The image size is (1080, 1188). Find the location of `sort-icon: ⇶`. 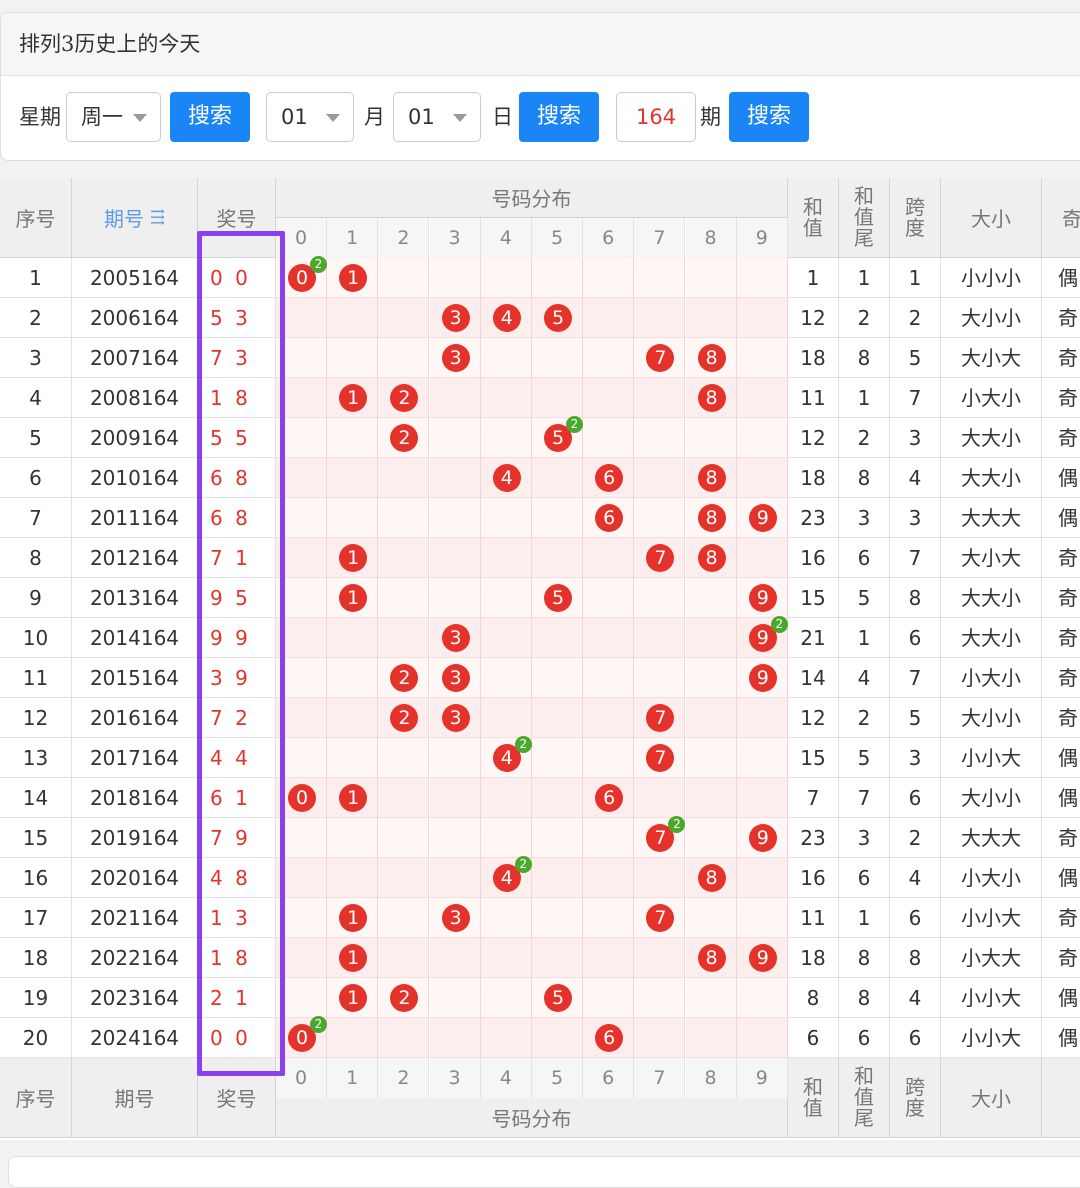

sort-icon: ⇶ is located at coordinates (157, 217).